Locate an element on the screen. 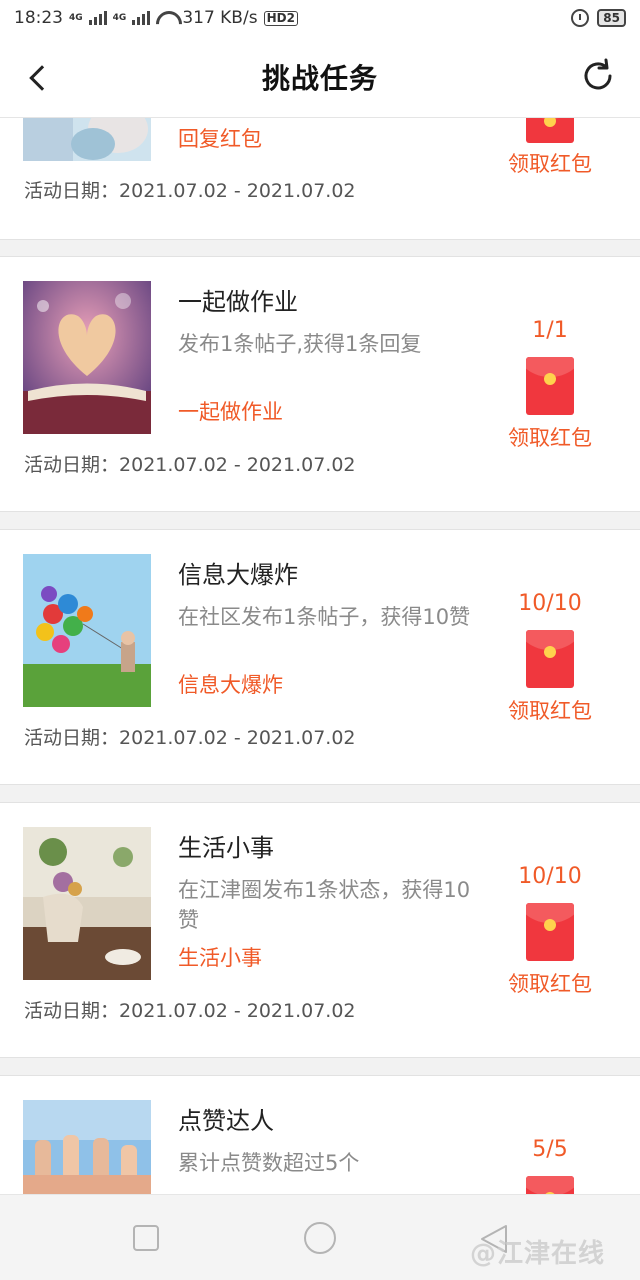 This screenshot has height=1280, width=640. task-tag: 回复红包 is located at coordinates (220, 139).